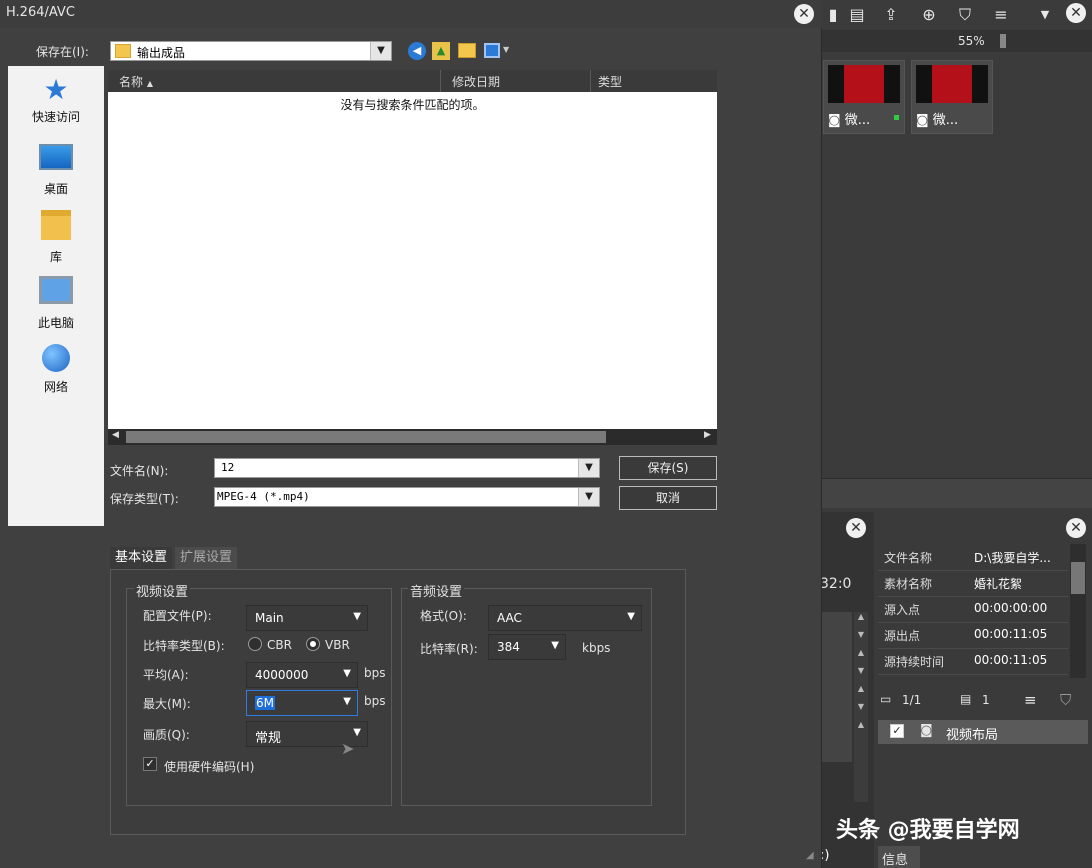 This screenshot has height=868, width=1092. What do you see at coordinates (861, 707) in the screenshot?
I see `track-scrollbar: ▲ ▼ ▲ ▼ ▲ ▼ ▲` at bounding box center [861, 707].